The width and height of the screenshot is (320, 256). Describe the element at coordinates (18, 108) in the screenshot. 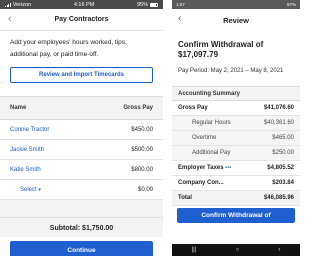

I see `col-name-header: Name` at that location.